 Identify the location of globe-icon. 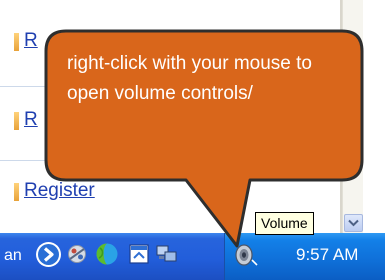
(107, 254).